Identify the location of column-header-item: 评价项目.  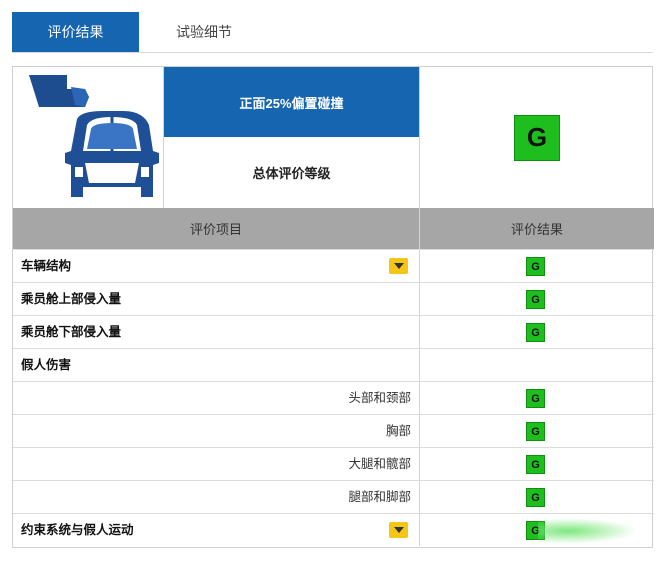
(216, 228).